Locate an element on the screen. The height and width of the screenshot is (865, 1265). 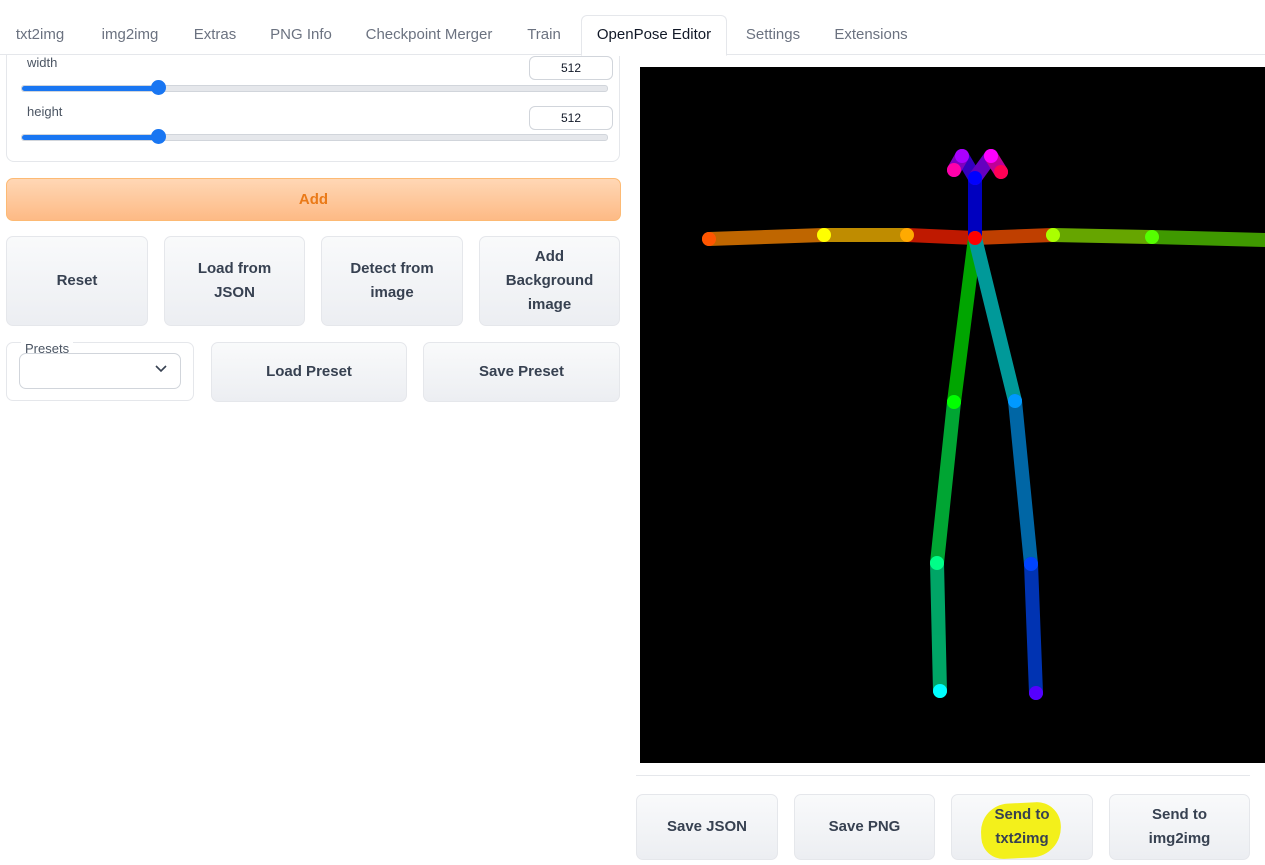
add-background-image-button: Add Background image is located at coordinates (549, 281).